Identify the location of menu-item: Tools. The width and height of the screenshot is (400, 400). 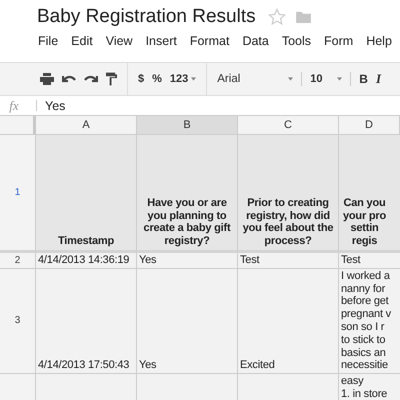
(297, 43).